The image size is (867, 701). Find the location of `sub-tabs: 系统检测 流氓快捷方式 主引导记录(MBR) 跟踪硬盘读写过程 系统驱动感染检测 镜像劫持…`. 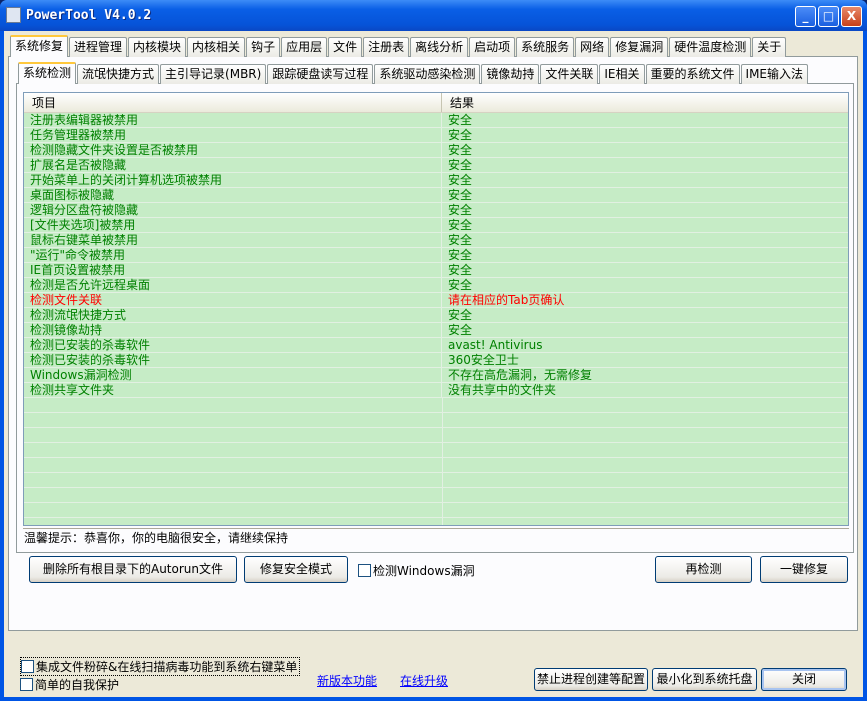

sub-tabs: 系统检测 流氓快捷方式 主引导记录(MBR) 跟踪硬盘读写过程 系统驱动感染检测 镜像劫持… is located at coordinates (413, 73).